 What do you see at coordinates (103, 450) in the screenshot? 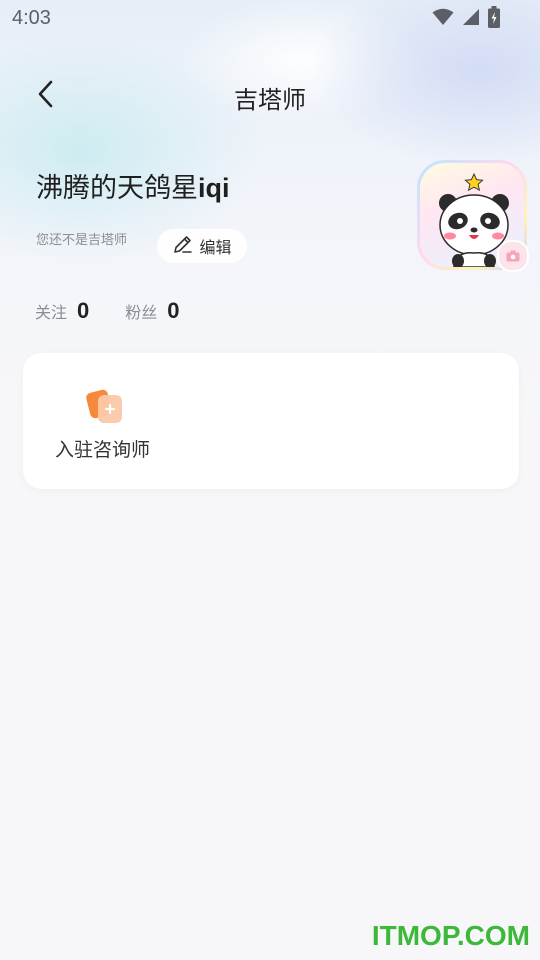
I see `apply-consultant-label: 入驻咨询师` at bounding box center [103, 450].